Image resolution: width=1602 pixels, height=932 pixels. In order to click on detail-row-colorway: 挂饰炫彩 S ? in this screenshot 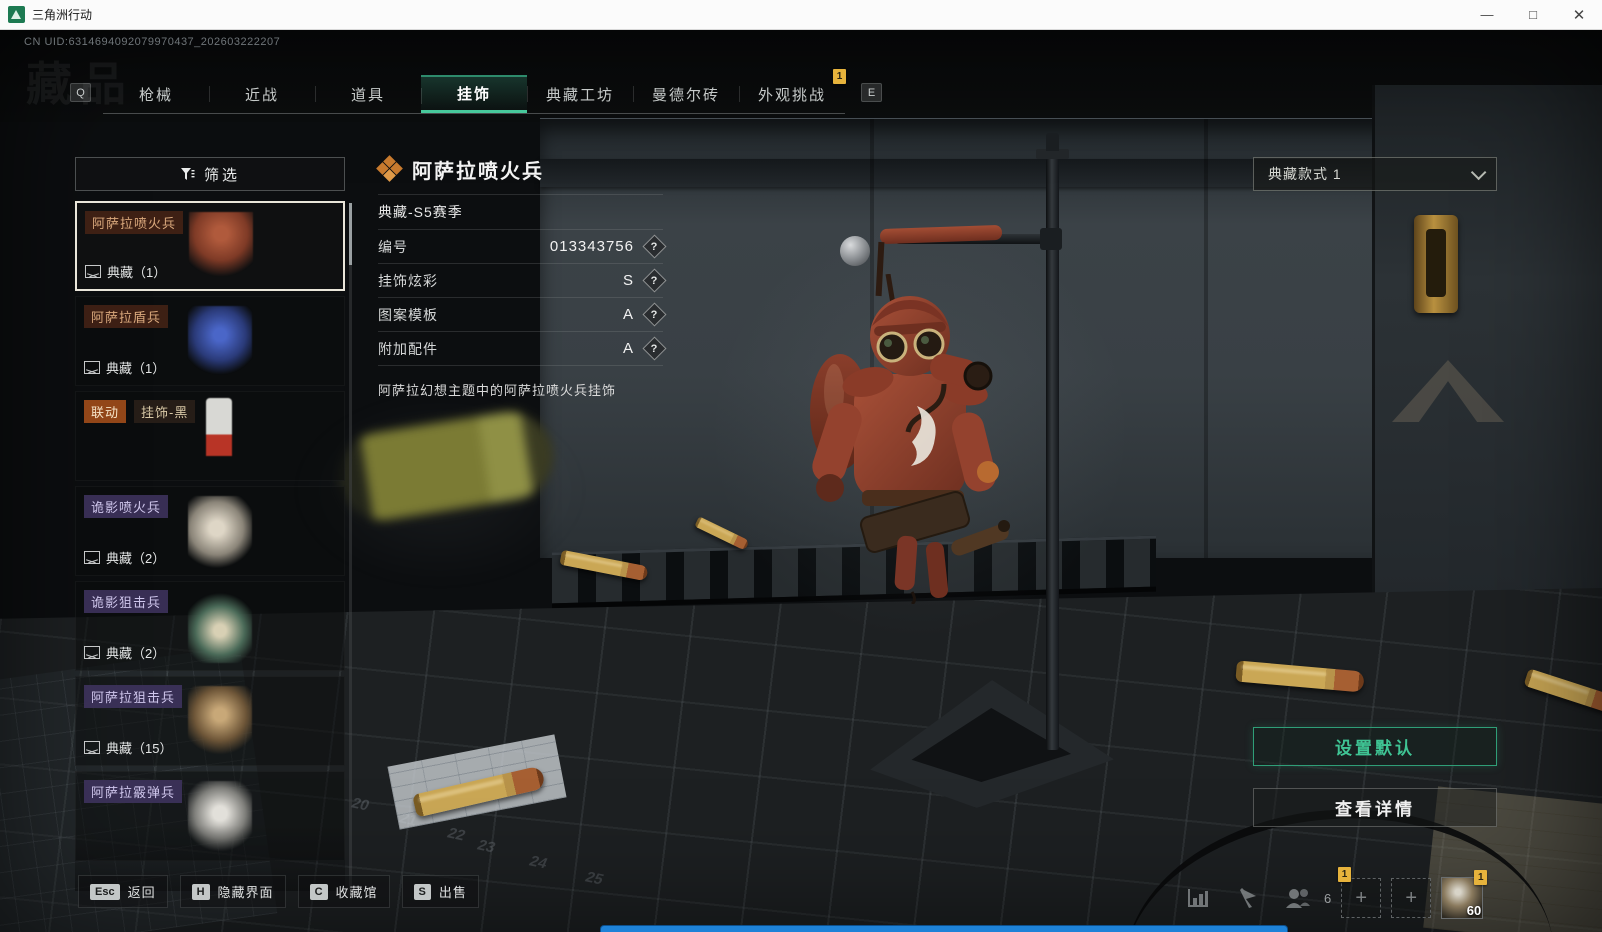, I will do `click(522, 281)`.